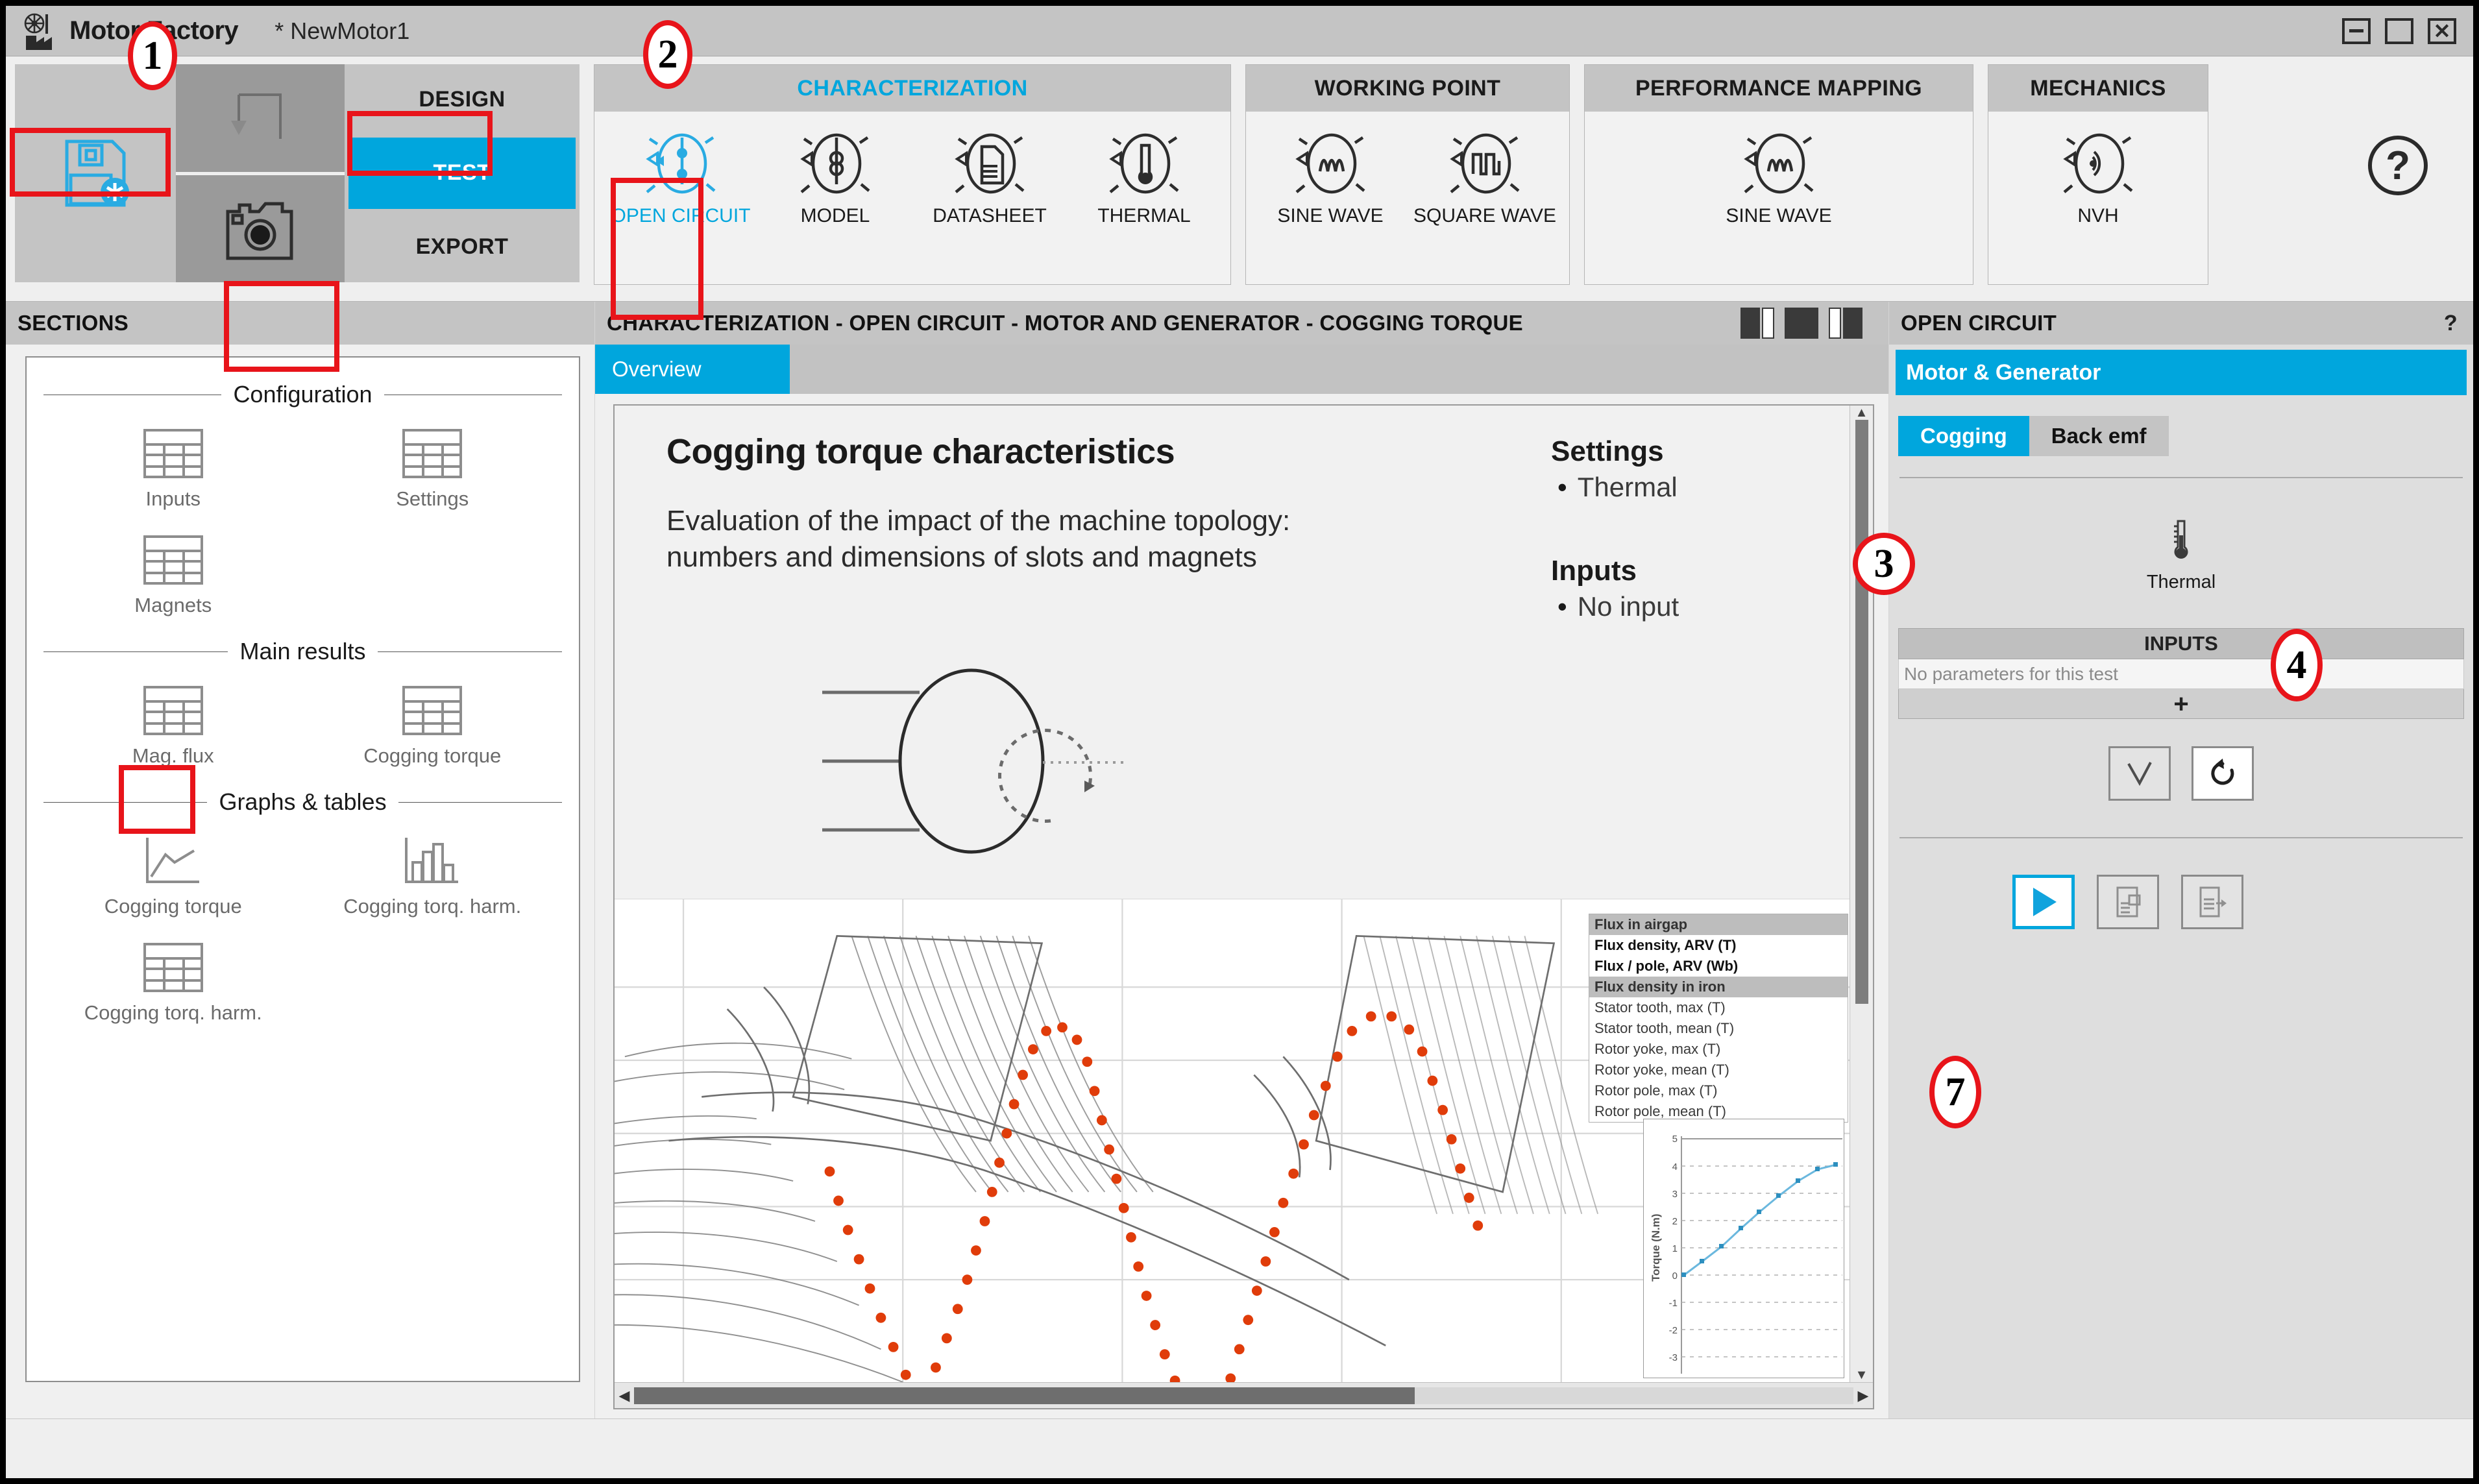 This screenshot has width=2479, height=1484. I want to click on table-row: Rotor pole, max (T), so click(1656, 1090).